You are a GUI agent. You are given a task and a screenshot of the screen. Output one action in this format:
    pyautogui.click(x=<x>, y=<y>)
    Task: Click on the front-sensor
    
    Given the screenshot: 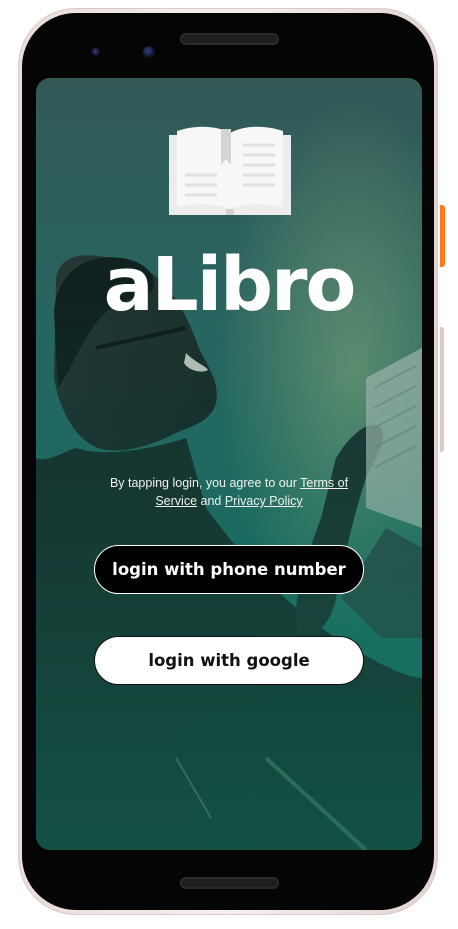 What is the action you would take?
    pyautogui.click(x=96, y=52)
    